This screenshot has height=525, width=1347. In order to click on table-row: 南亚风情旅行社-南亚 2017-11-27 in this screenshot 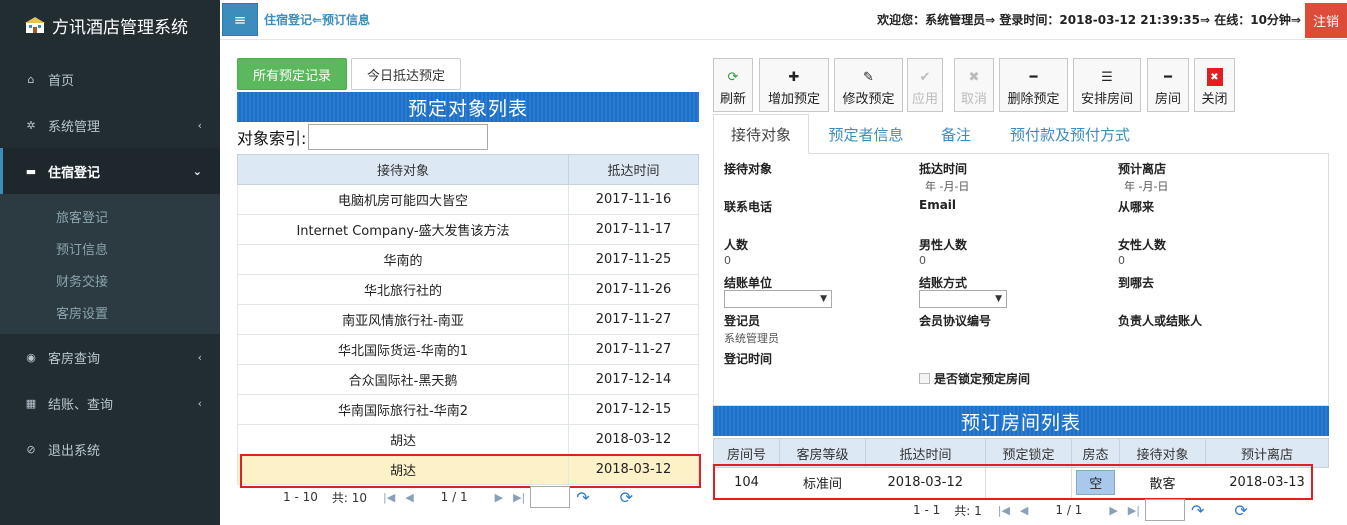, I will do `click(468, 319)`.